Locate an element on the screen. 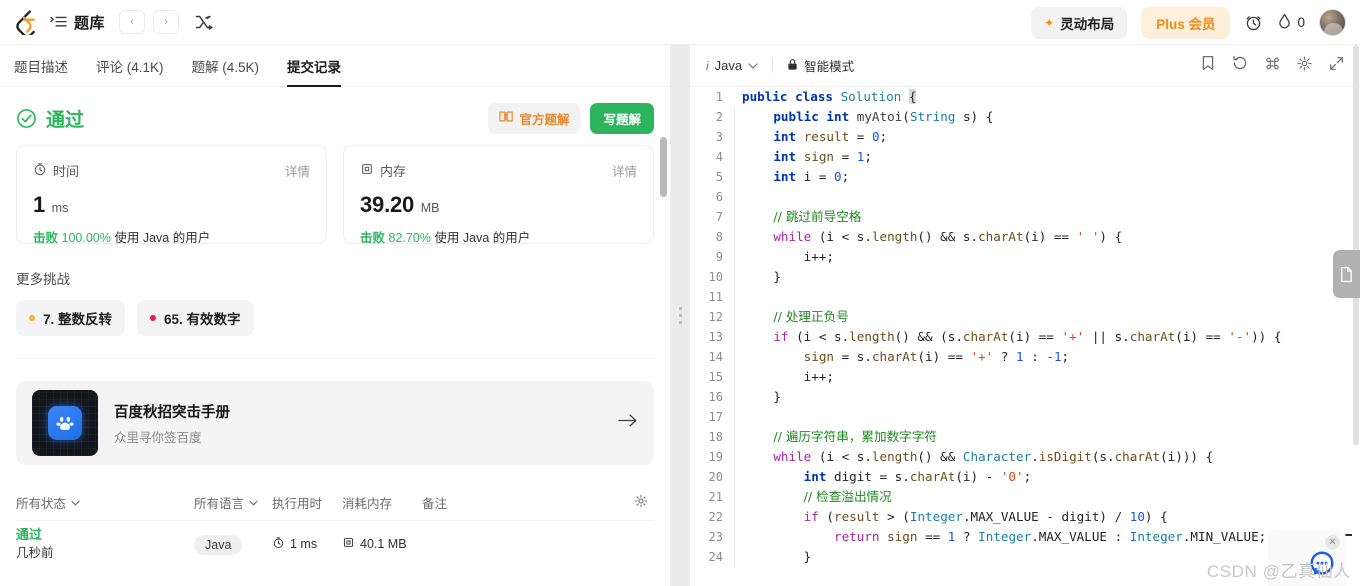 The width and height of the screenshot is (1360, 586). more-challenges-list: 7. 整数反转 65. 有效数字 is located at coordinates (335, 318).